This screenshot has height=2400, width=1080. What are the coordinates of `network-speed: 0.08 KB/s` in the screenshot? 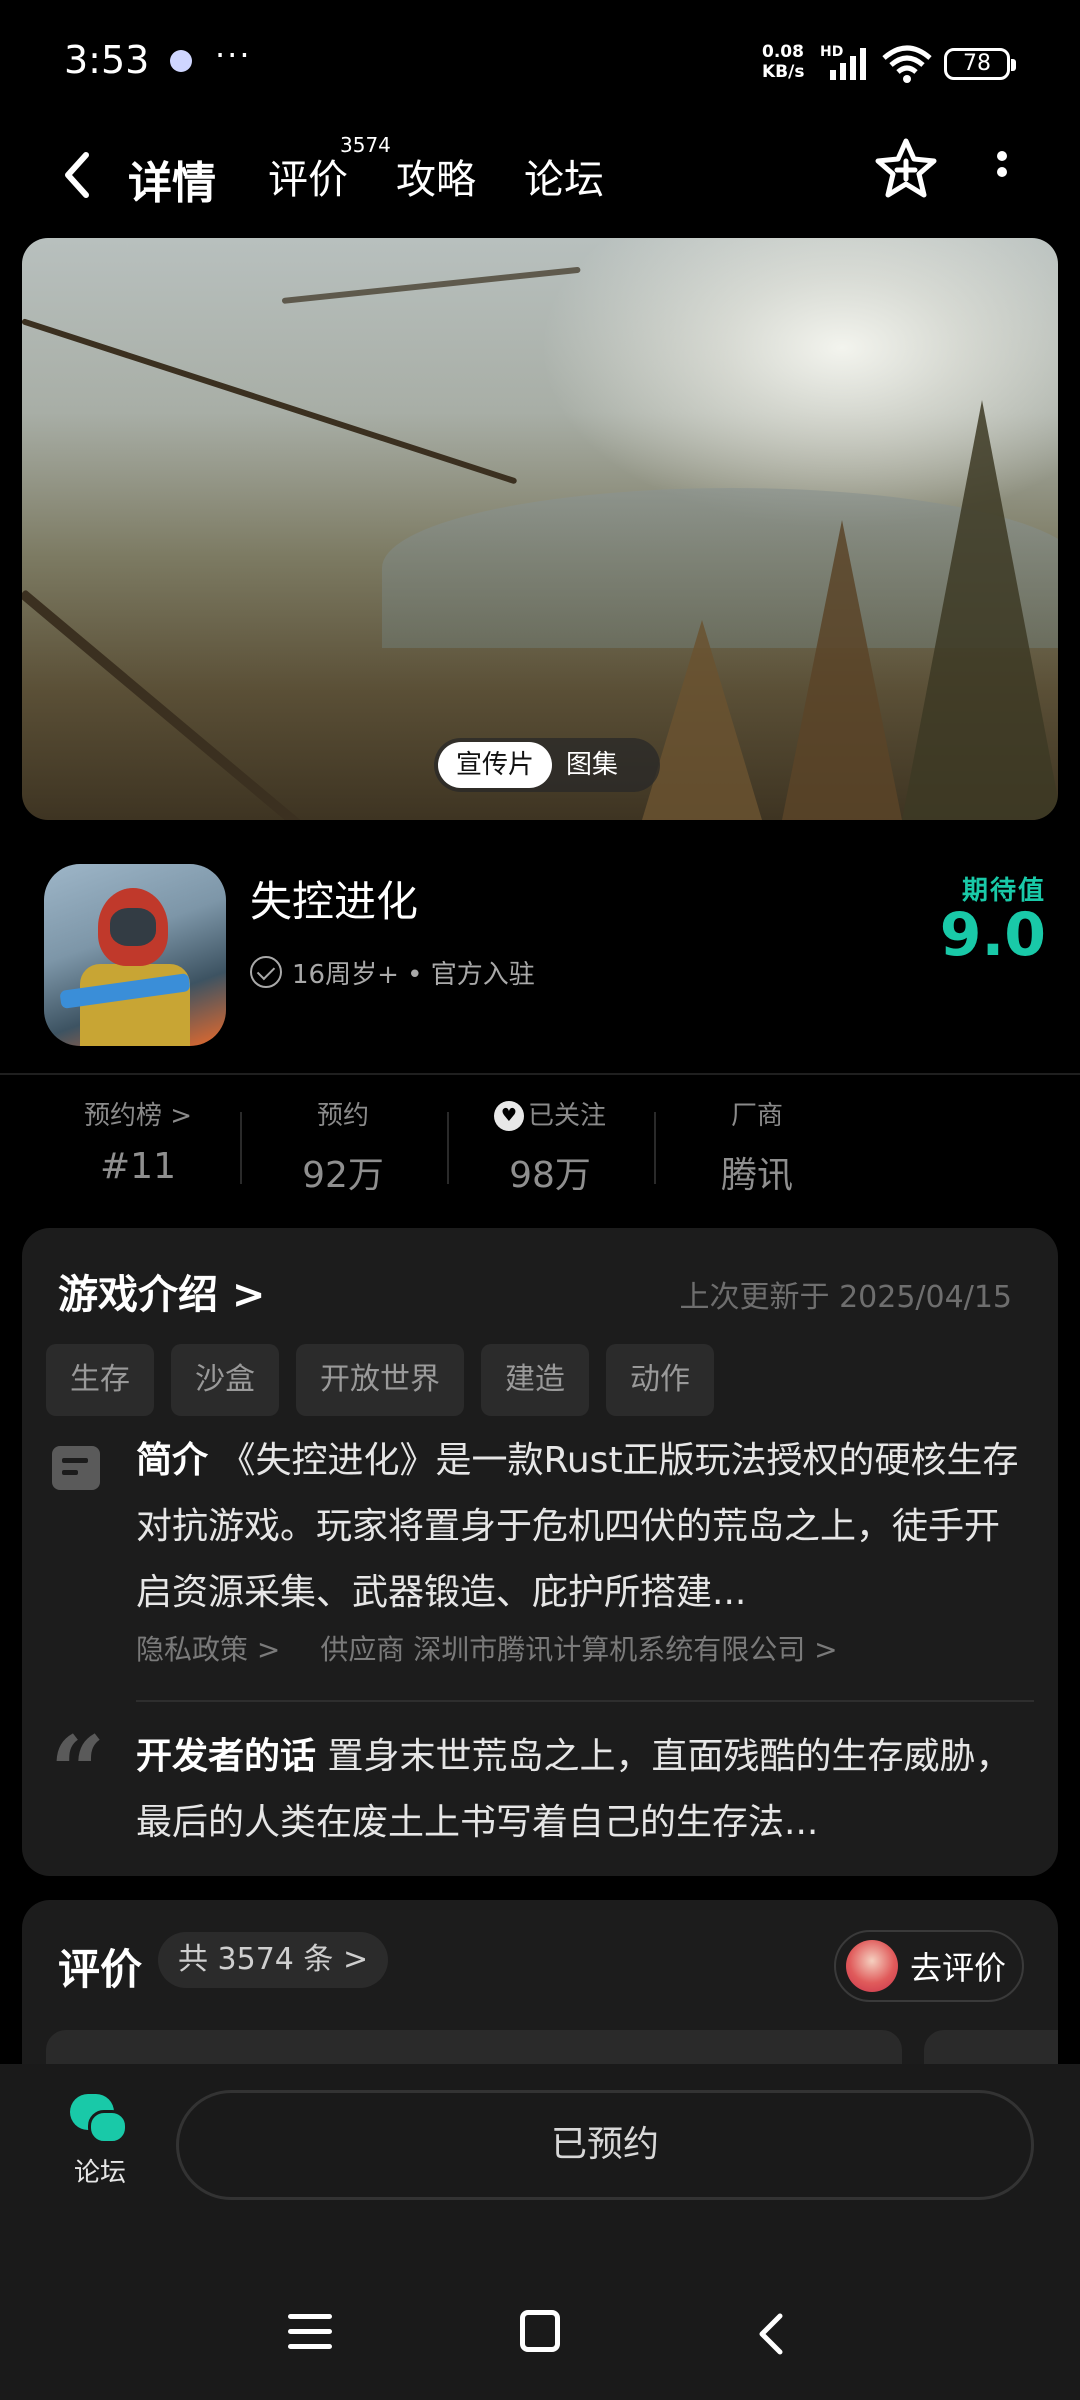 It's located at (783, 62).